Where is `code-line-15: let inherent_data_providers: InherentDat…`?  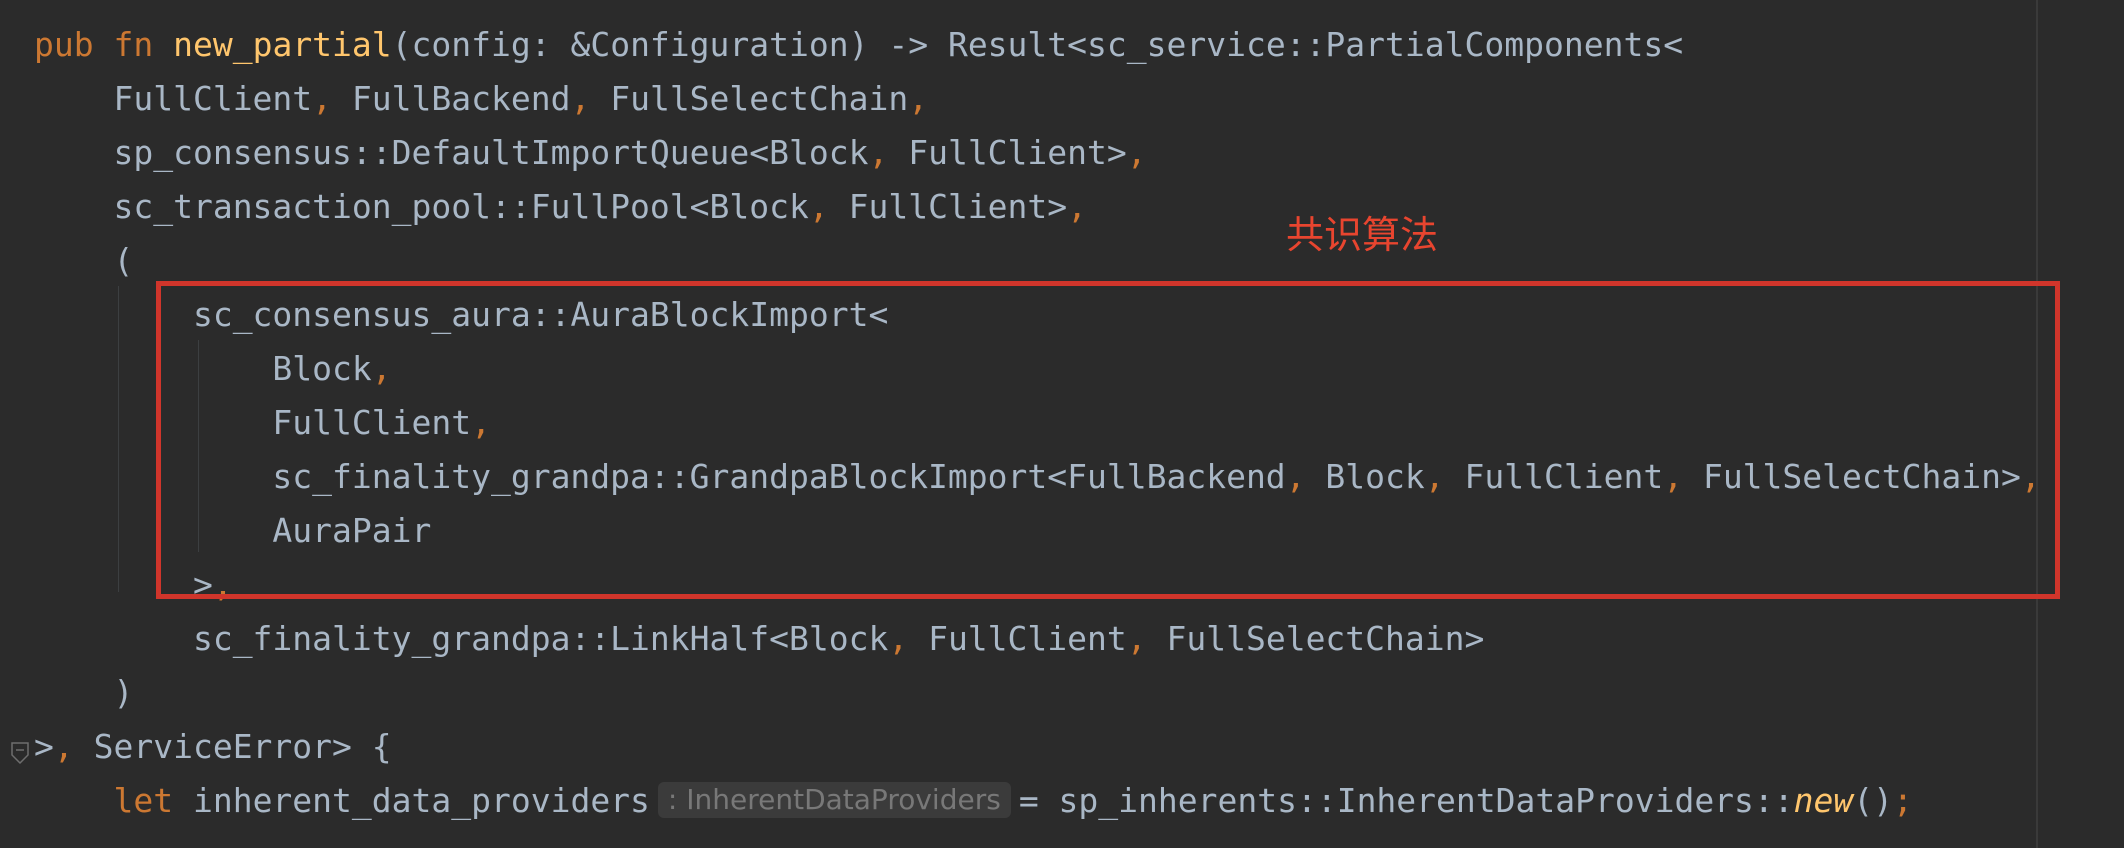 code-line-15: let inherent_data_providers: InherentDat… is located at coordinates (973, 801).